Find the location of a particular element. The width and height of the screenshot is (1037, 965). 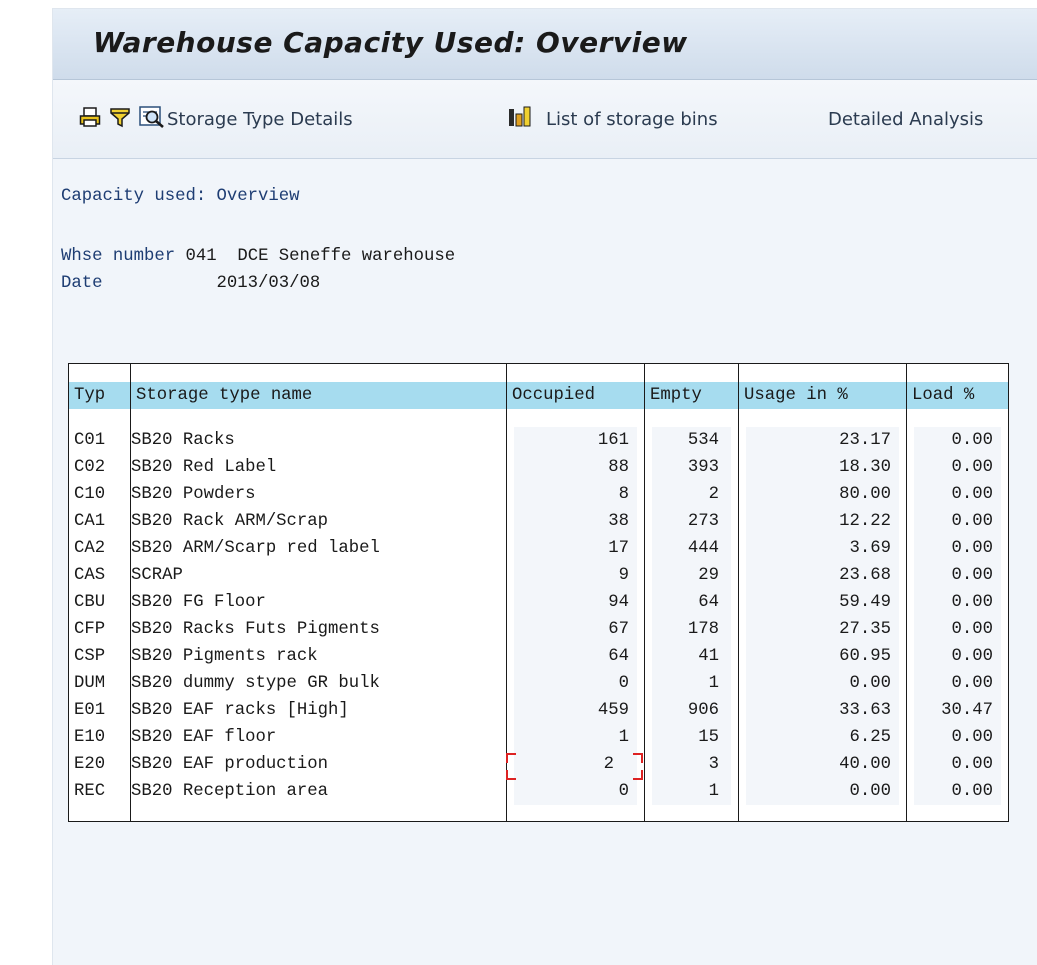

column-header-storage-type-name: Storage type name is located at coordinates (319, 395).